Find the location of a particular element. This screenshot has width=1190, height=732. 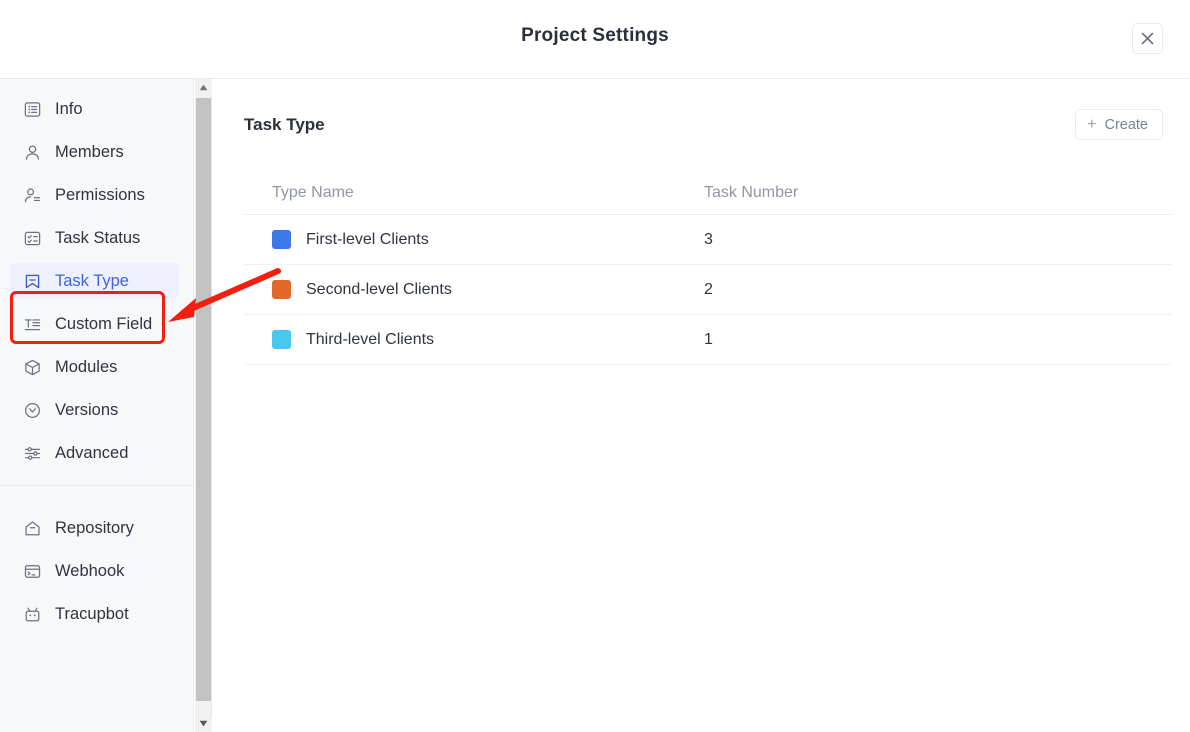

table-header-row: Type Name Task Number is located at coordinates (708, 193).